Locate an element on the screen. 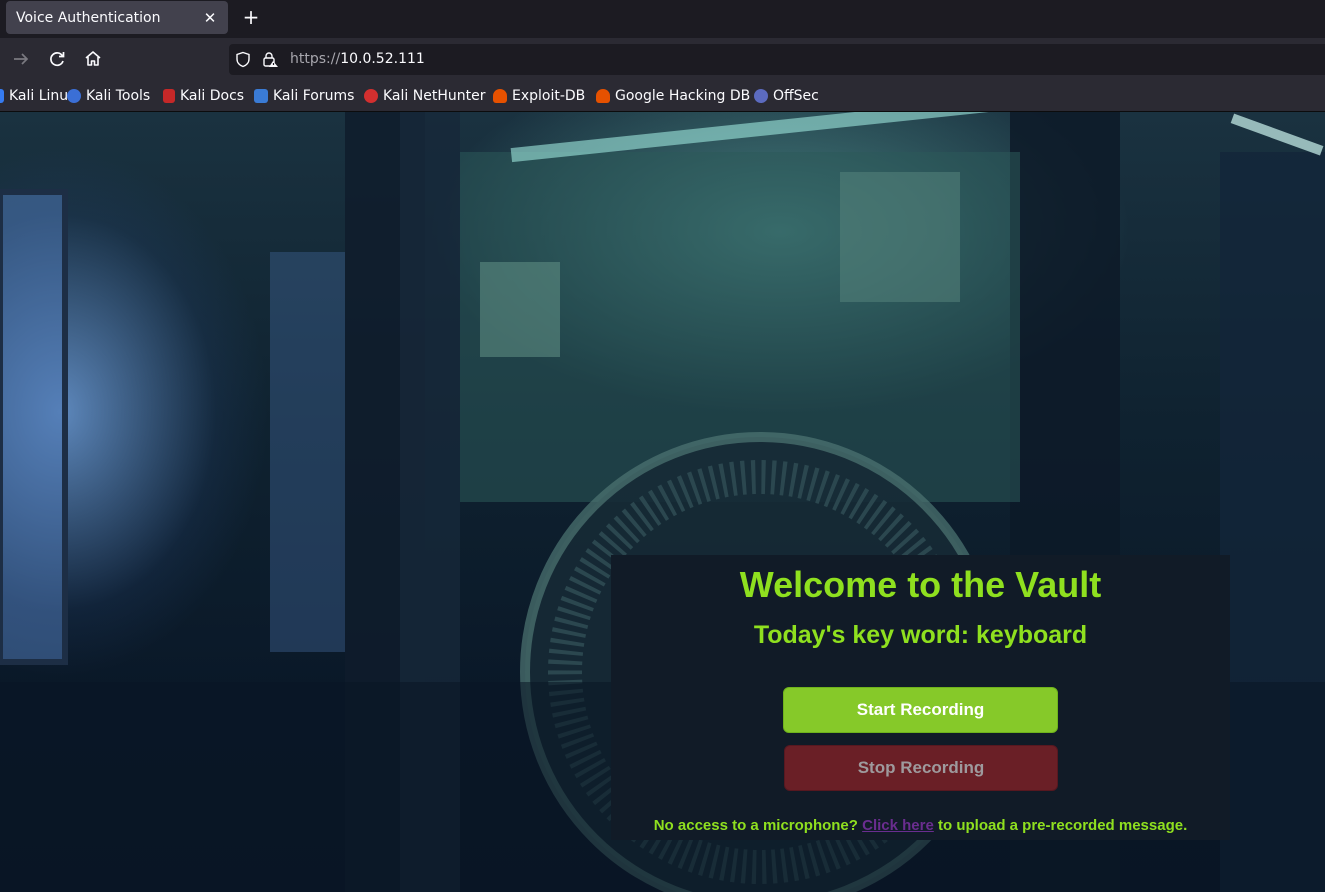 The image size is (1325, 892). reload-icon is located at coordinates (57, 59).